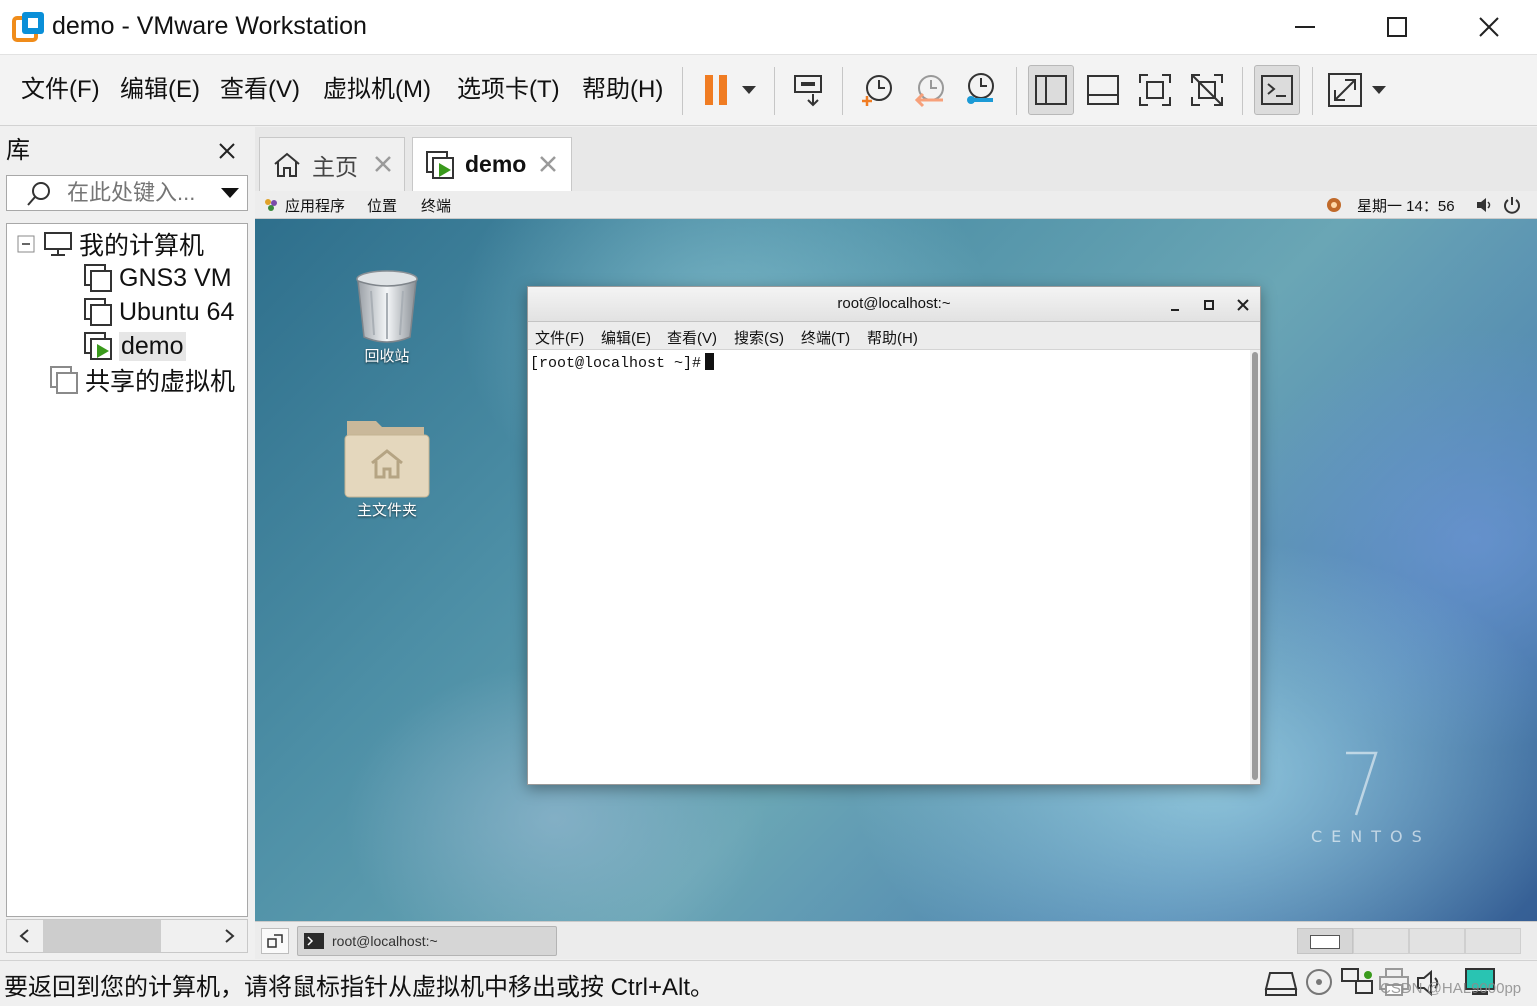 This screenshot has width=1537, height=1006. What do you see at coordinates (382, 205) in the screenshot?
I see `guest-menu-places: 位置` at bounding box center [382, 205].